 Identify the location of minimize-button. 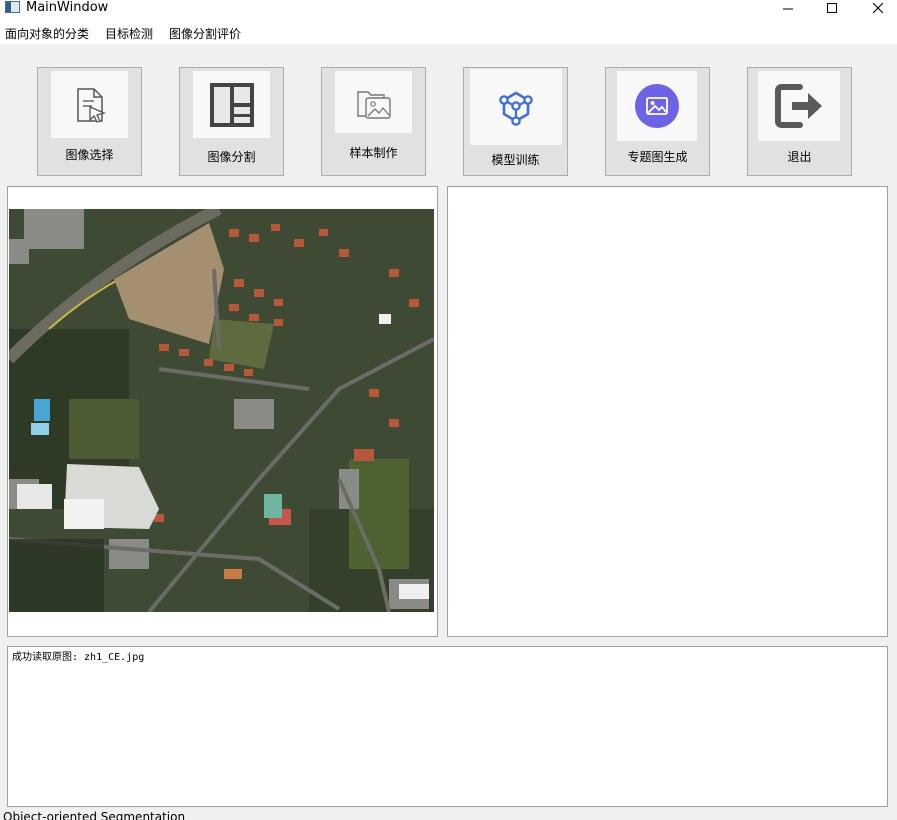
(788, 8).